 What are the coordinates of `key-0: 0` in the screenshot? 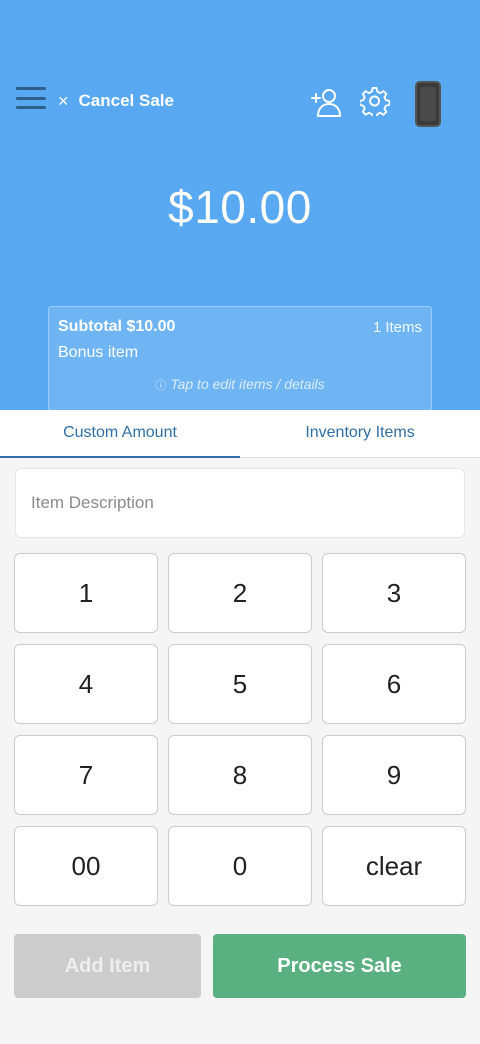 It's located at (240, 866).